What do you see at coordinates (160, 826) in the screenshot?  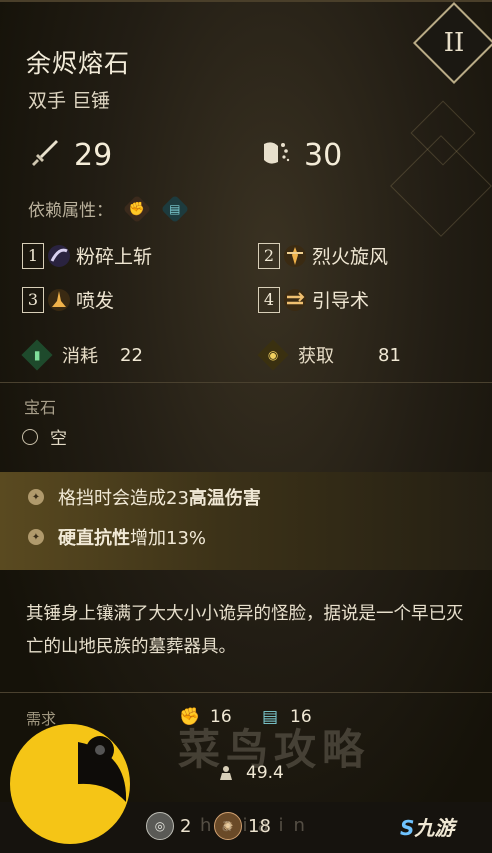 I see `silver-coin-icon: ◎` at bounding box center [160, 826].